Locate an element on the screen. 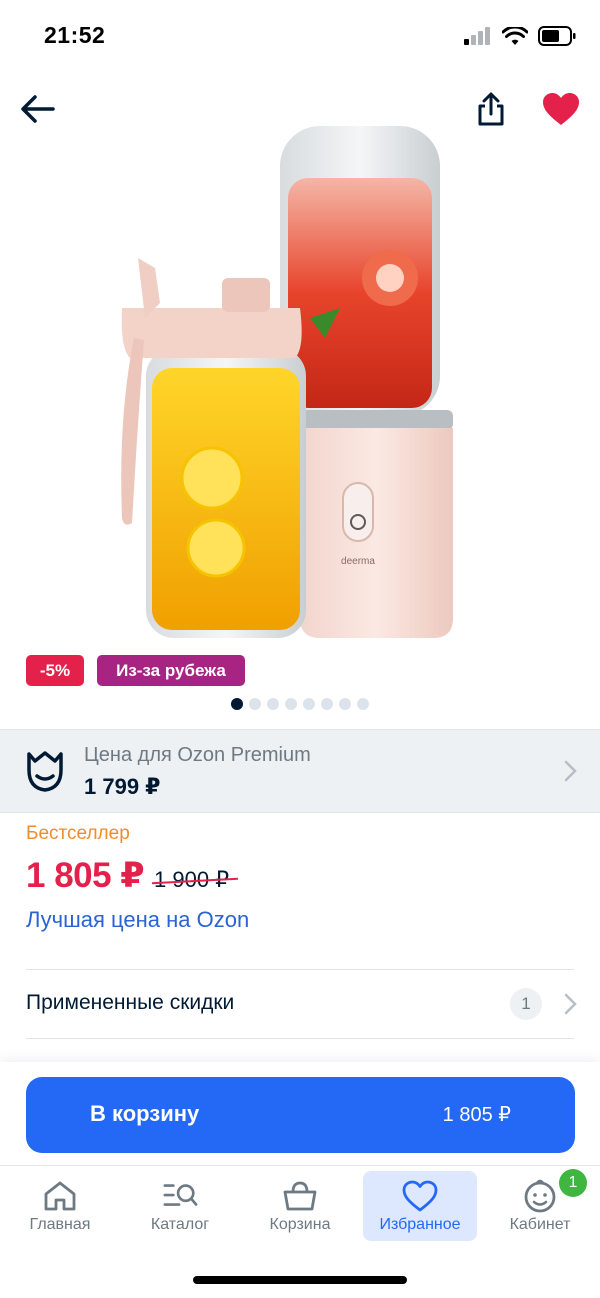 The width and height of the screenshot is (600, 1298). nav-item-catalog: Каталог is located at coordinates (180, 1206).